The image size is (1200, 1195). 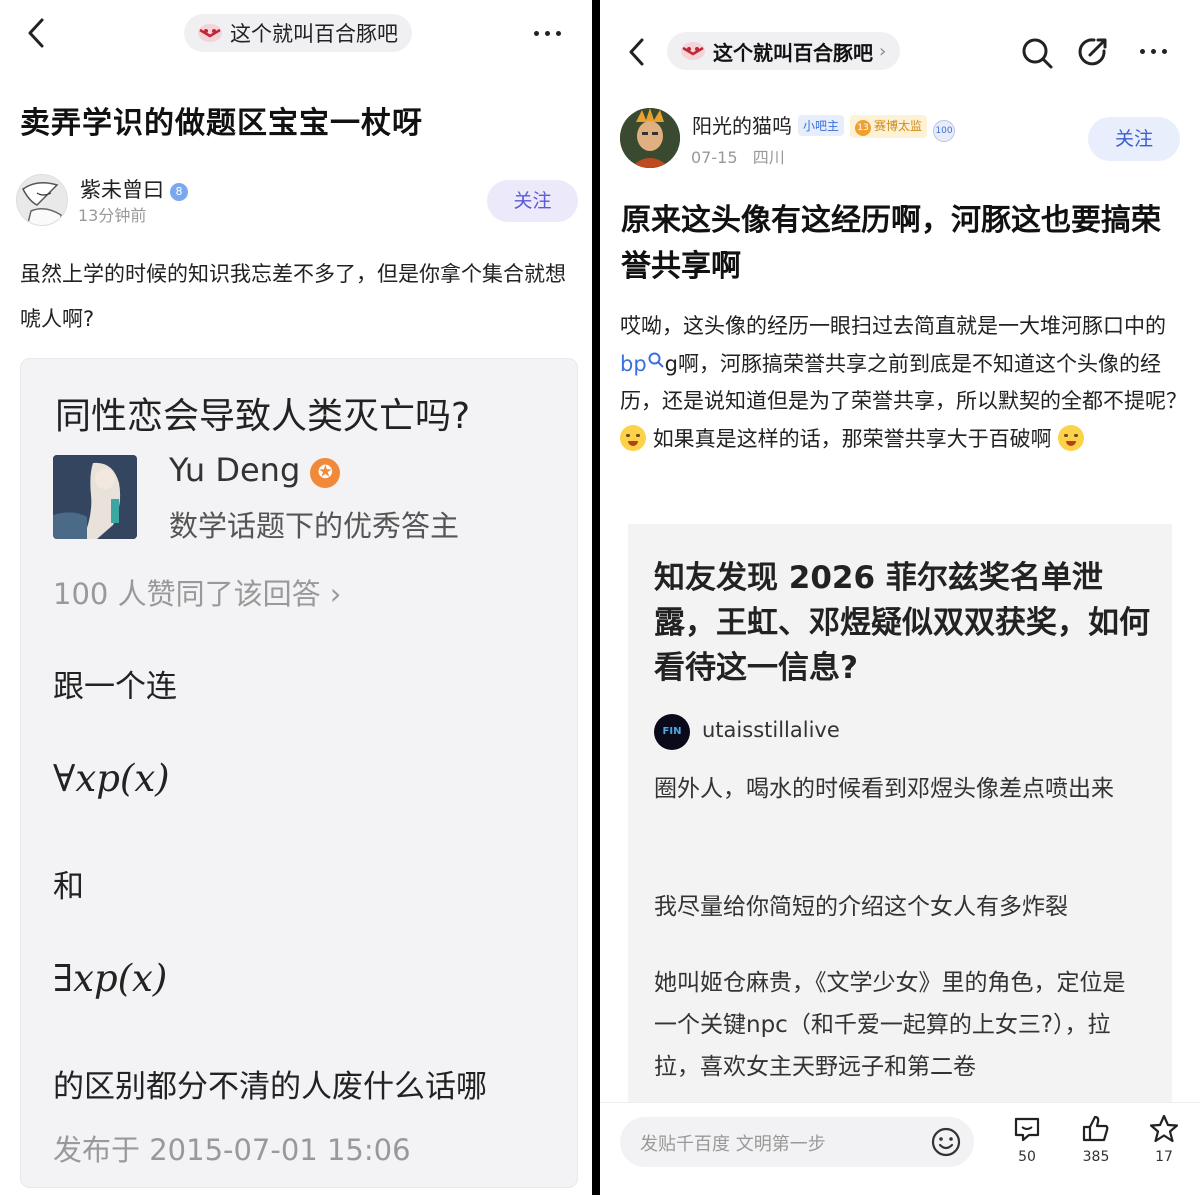 I want to click on like-count: 385, so click(x=1096, y=1157).